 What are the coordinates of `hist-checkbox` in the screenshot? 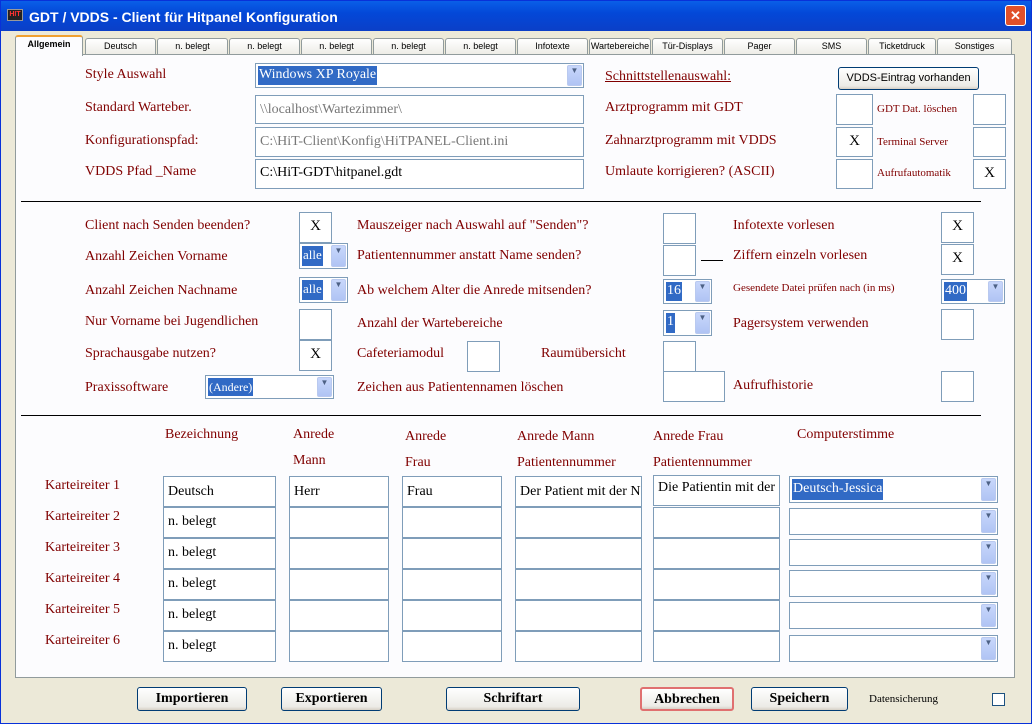 It's located at (957, 386).